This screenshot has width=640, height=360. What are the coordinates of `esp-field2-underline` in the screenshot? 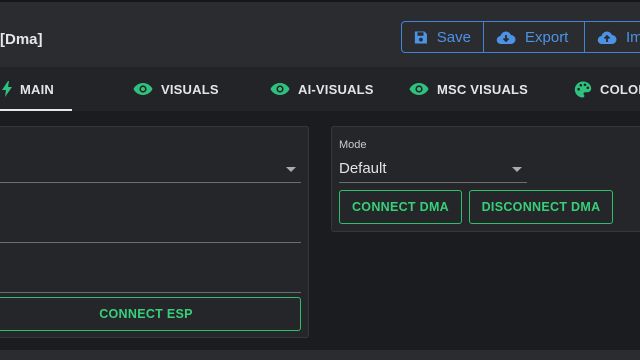 It's located at (150, 292).